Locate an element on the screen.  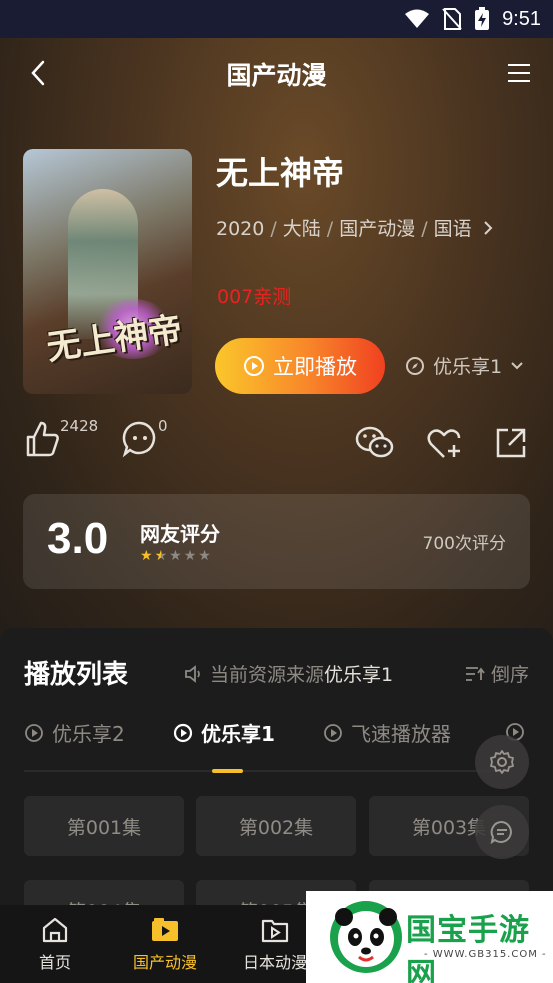
rating-stars: ★ ★ ★ ★ ★ is located at coordinates (175, 556).